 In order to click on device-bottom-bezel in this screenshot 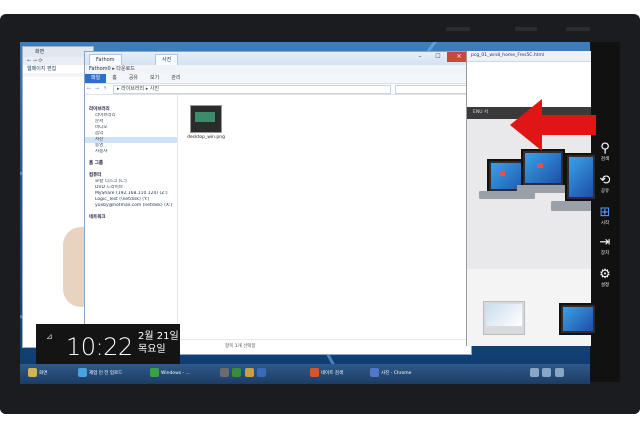, I will do `click(320, 399)`.